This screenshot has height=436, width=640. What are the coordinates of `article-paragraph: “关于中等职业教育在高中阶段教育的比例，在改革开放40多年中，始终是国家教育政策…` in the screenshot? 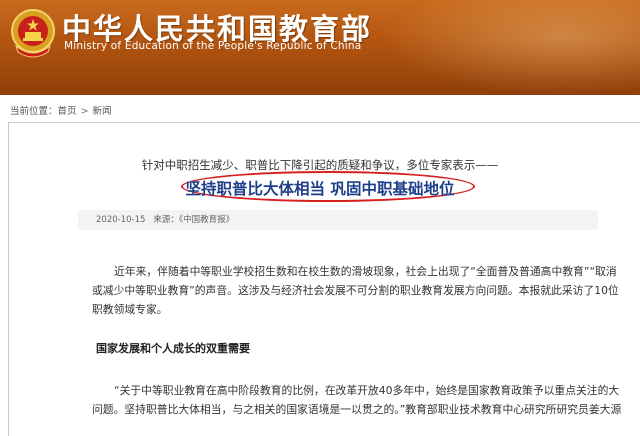 It's located at (357, 400).